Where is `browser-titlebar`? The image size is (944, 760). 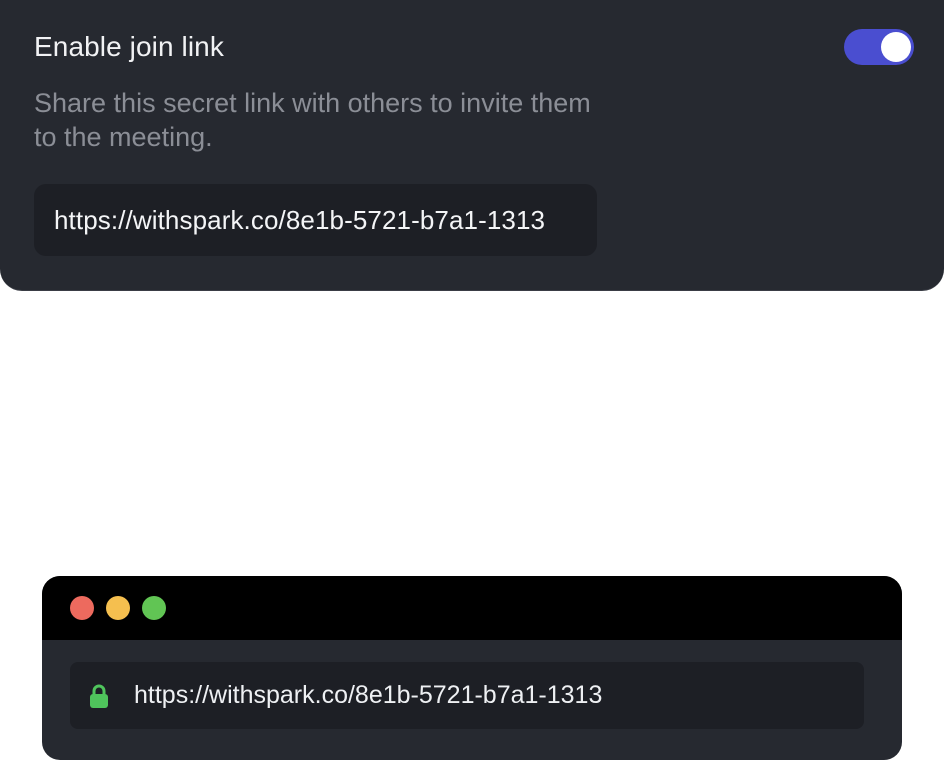
browser-titlebar is located at coordinates (472, 608).